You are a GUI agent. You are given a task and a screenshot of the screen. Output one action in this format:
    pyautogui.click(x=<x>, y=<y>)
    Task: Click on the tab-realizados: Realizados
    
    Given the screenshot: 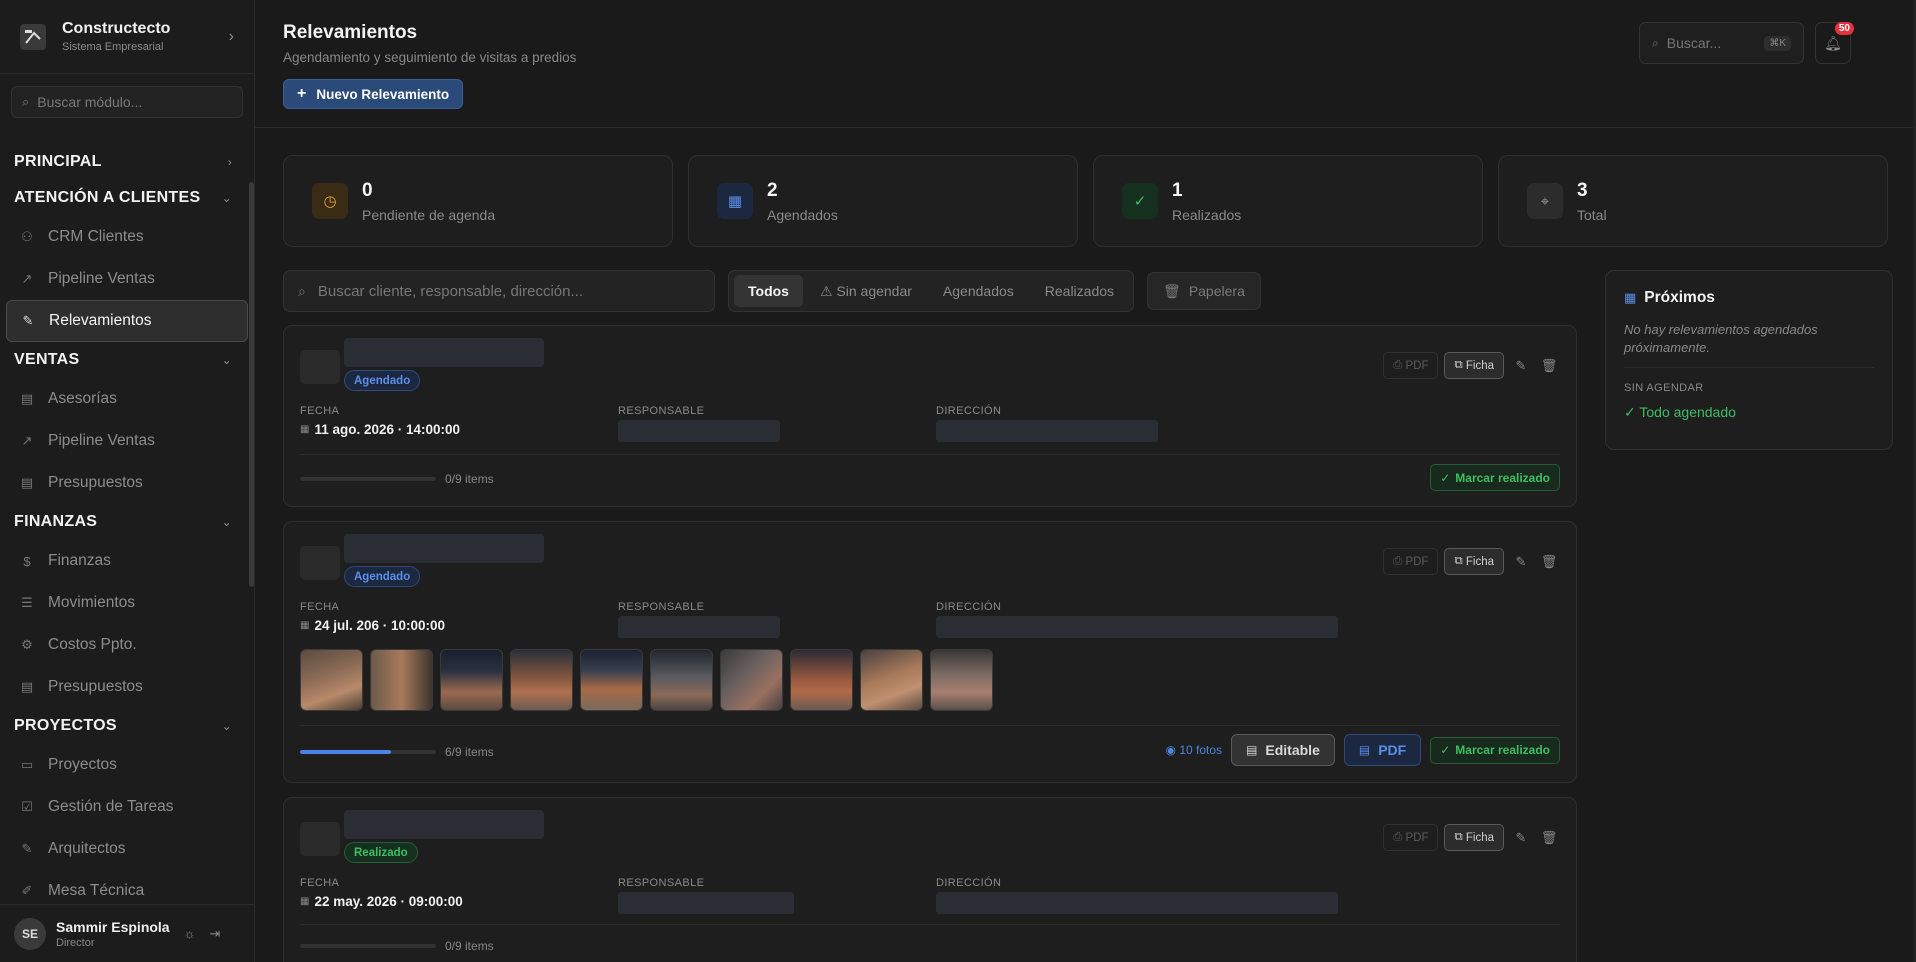 What is the action you would take?
    pyautogui.click(x=1079, y=291)
    